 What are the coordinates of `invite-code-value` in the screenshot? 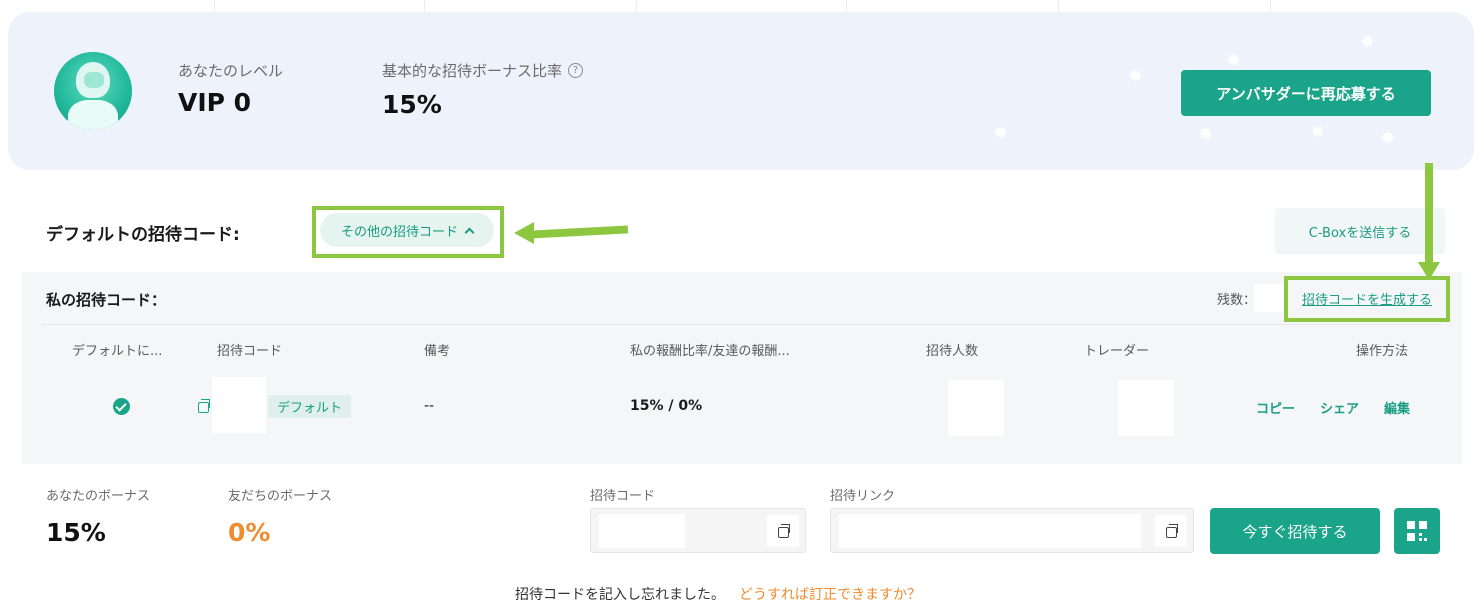 It's located at (642, 531).